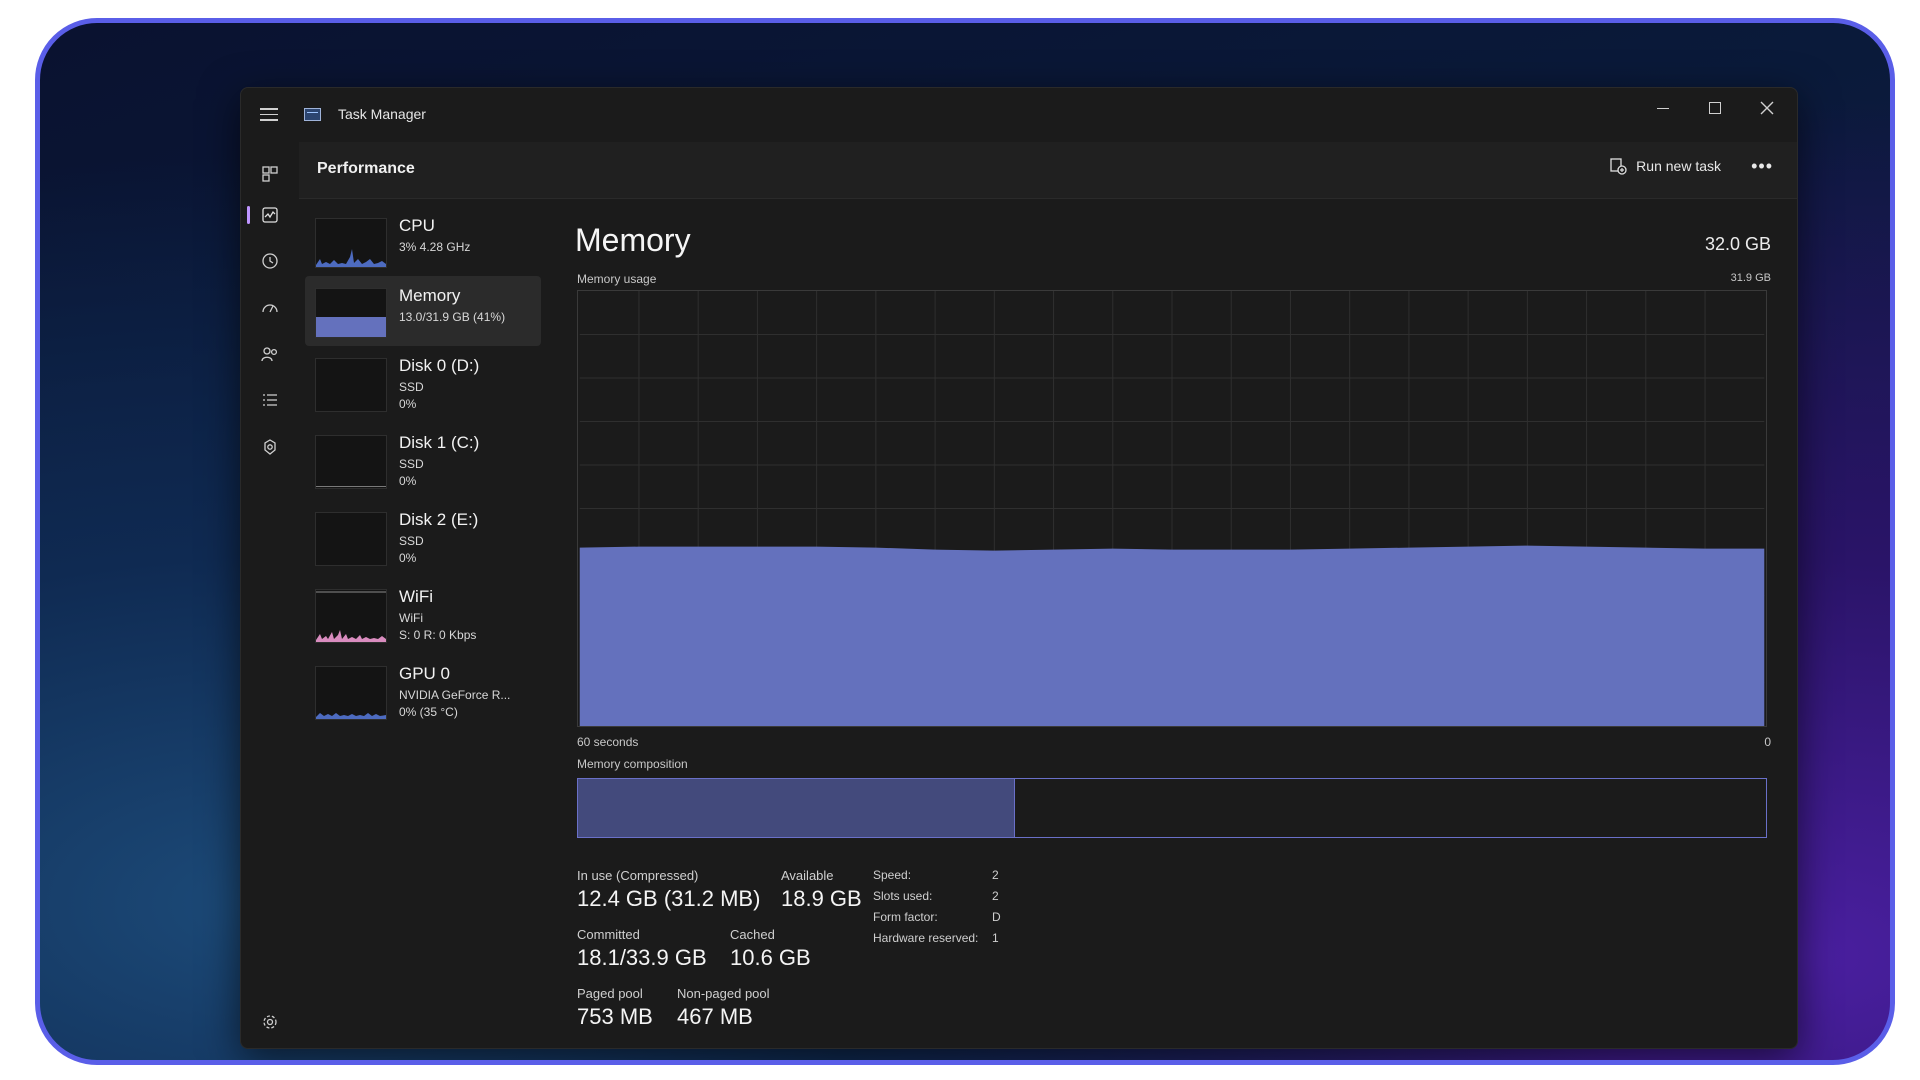 Image resolution: width=1920 pixels, height=1080 pixels. Describe the element at coordinates (821, 898) in the screenshot. I see `available-value: 18.9 GB` at that location.